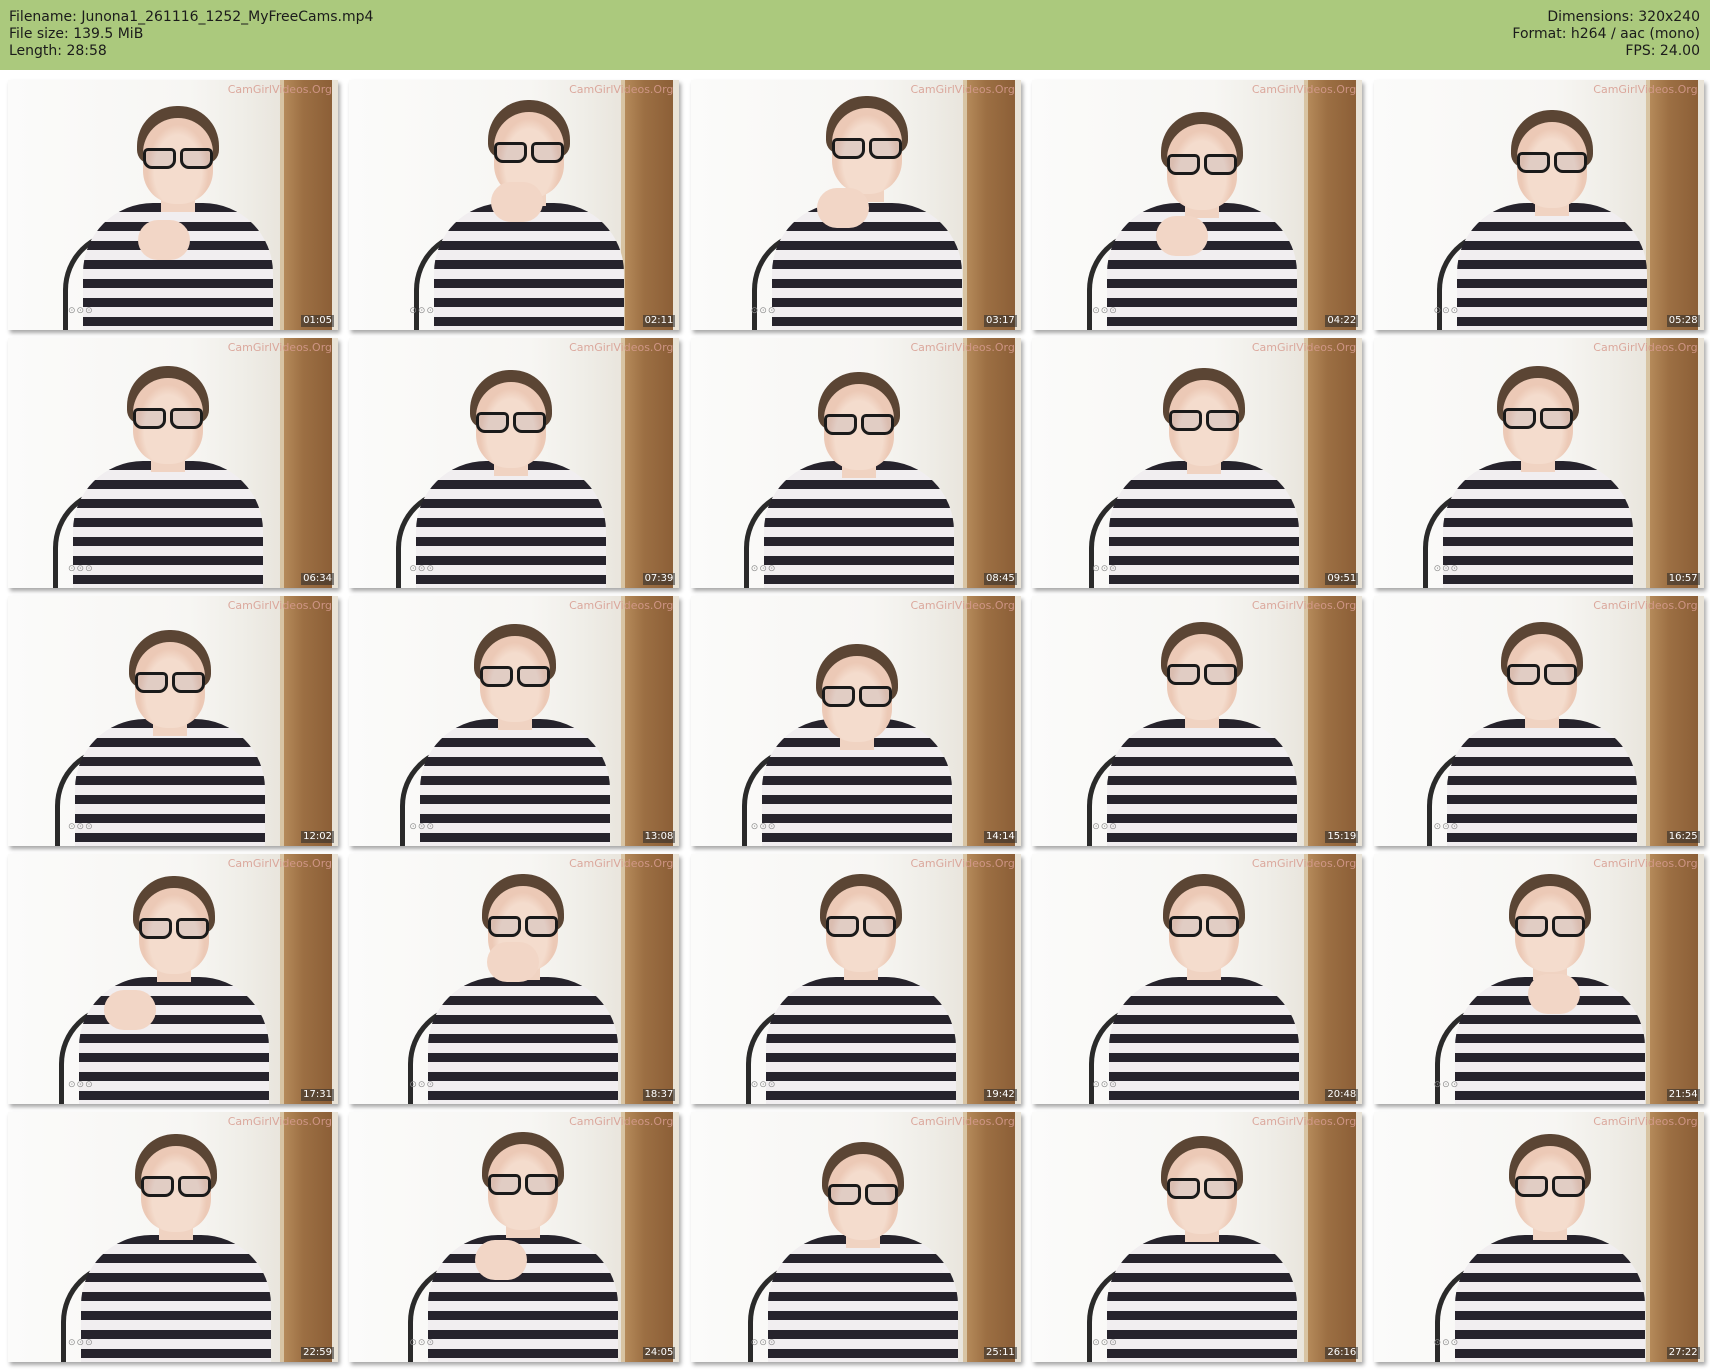  Describe the element at coordinates (317, 1095) in the screenshot. I see `timestamp-label: 17:31` at that location.